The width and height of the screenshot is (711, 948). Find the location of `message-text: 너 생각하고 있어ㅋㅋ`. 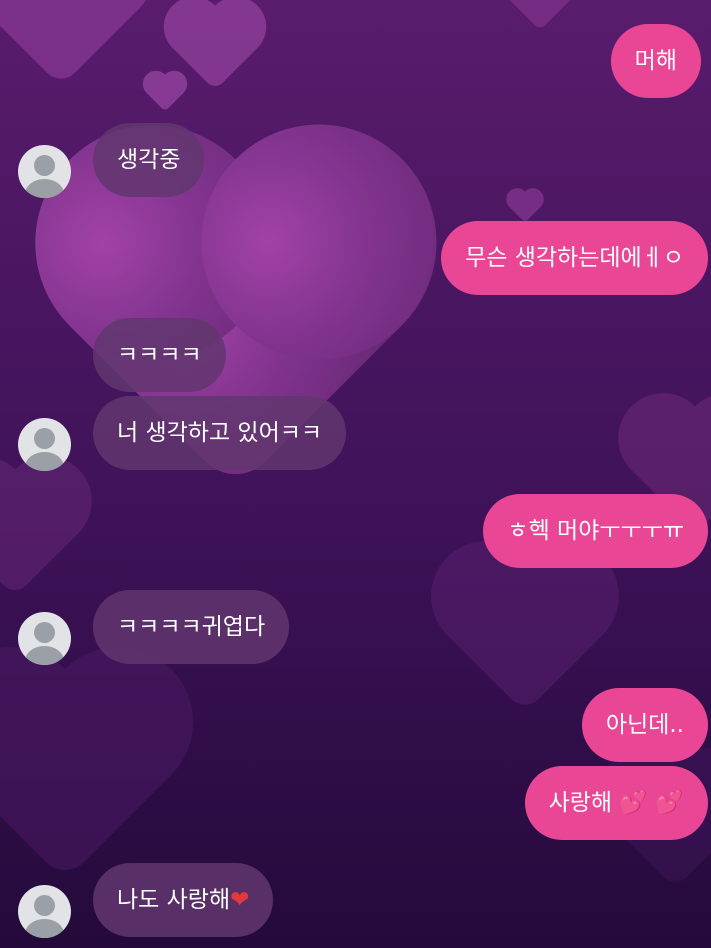

message-text: 너 생각하고 있어ㅋㅋ is located at coordinates (220, 433).